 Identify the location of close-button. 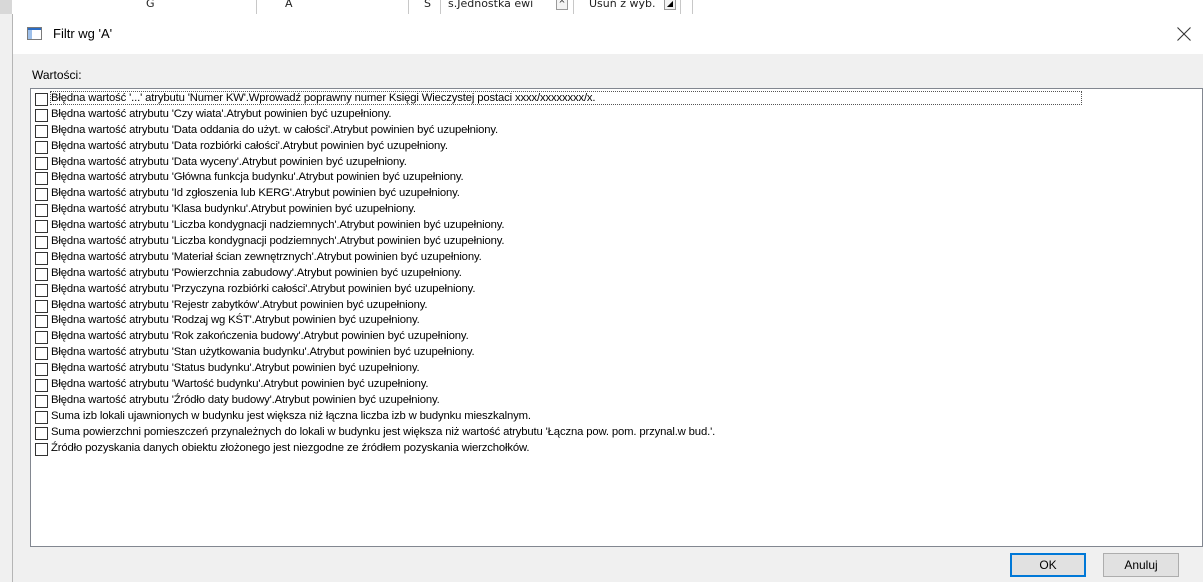
(1183, 34).